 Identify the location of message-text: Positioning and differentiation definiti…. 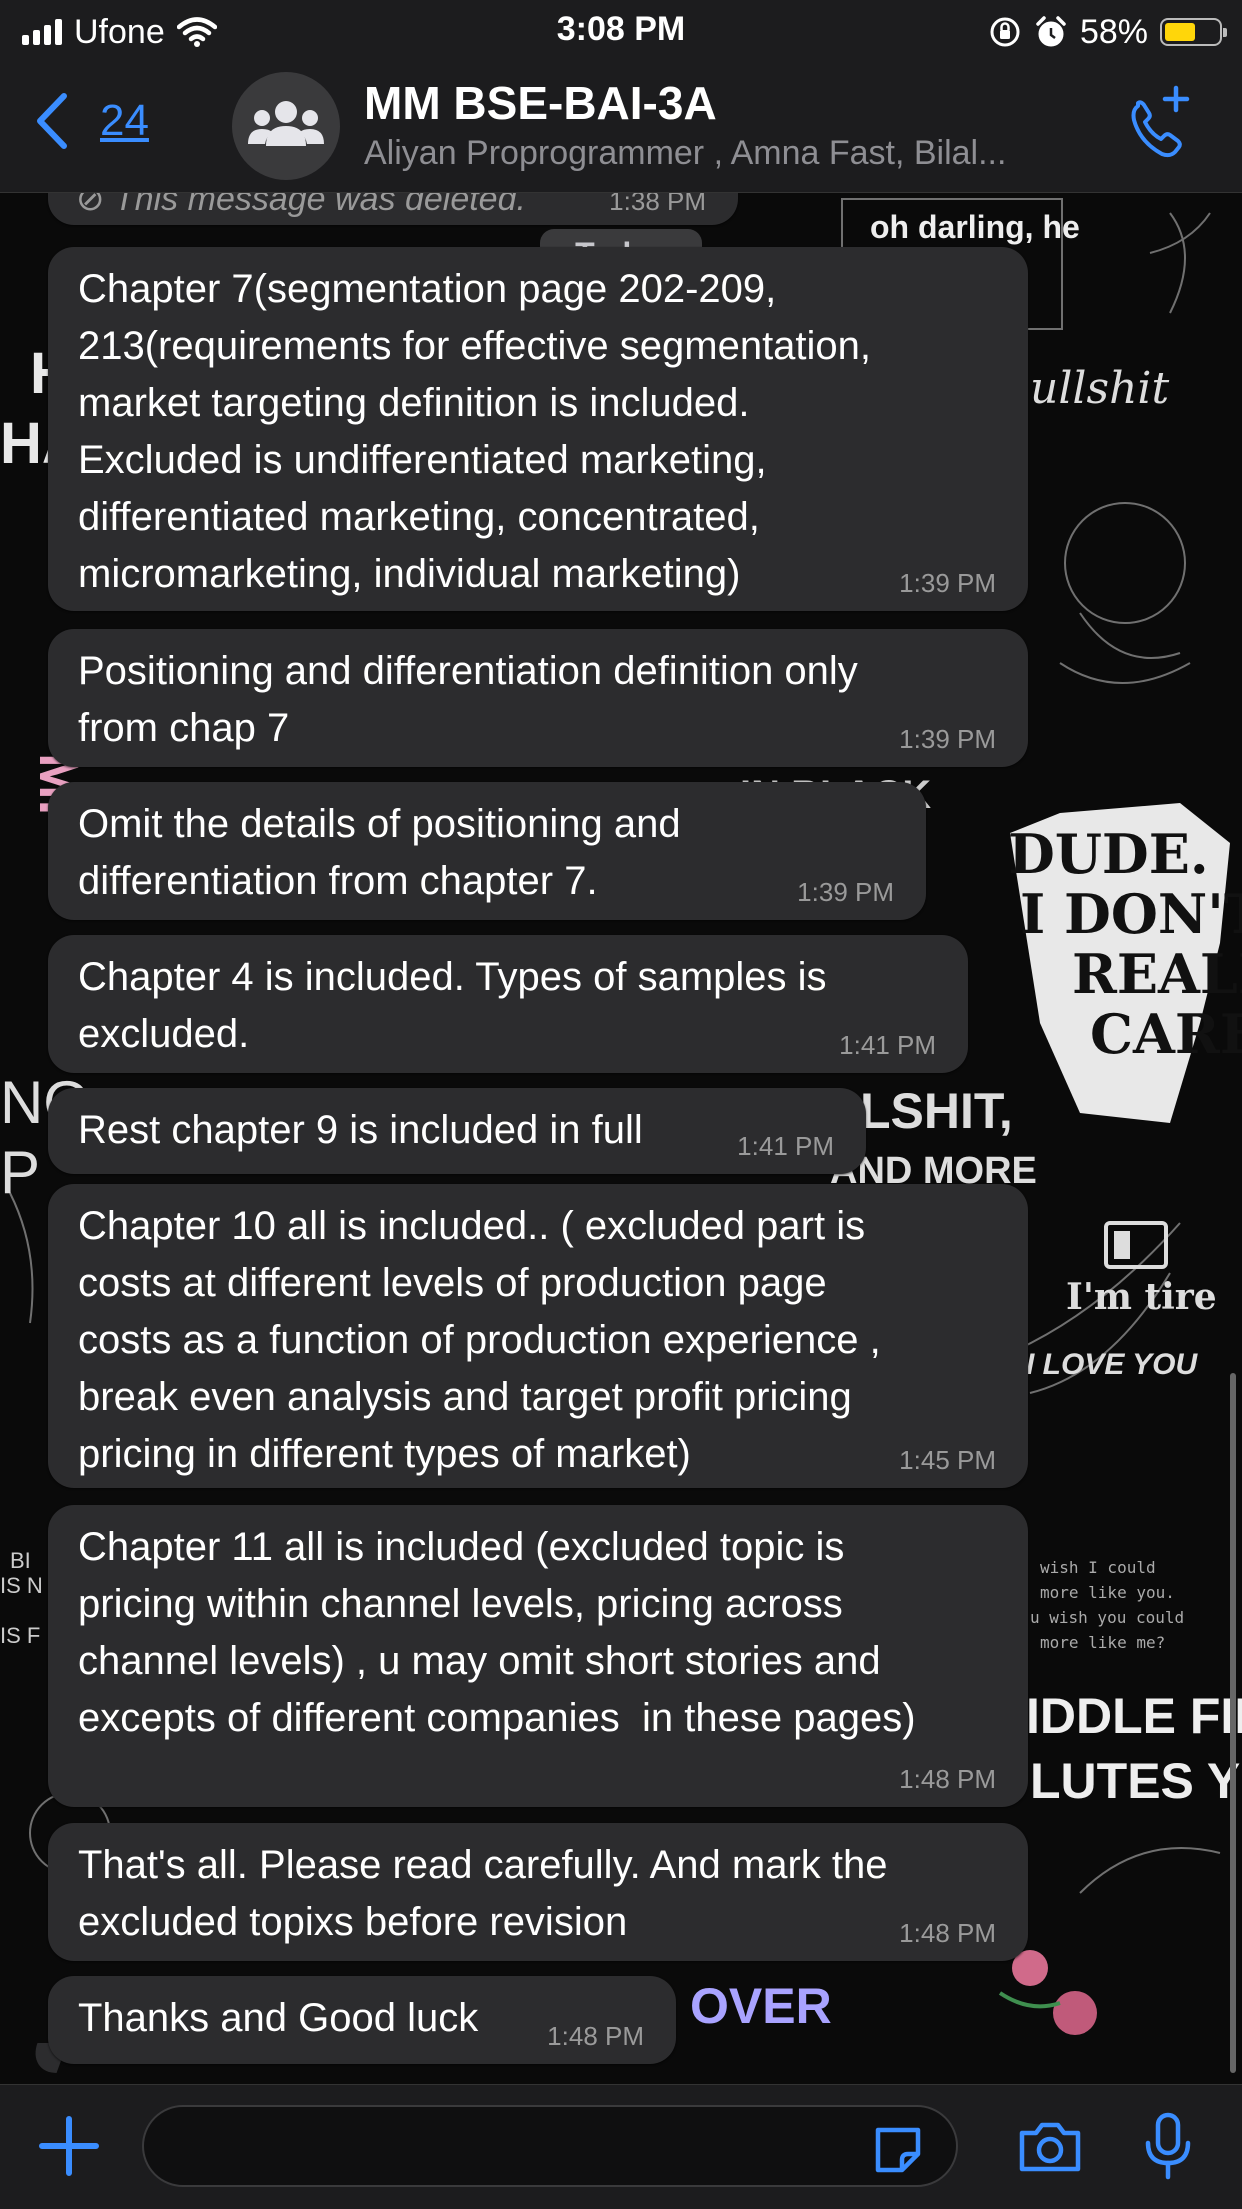
(468, 699).